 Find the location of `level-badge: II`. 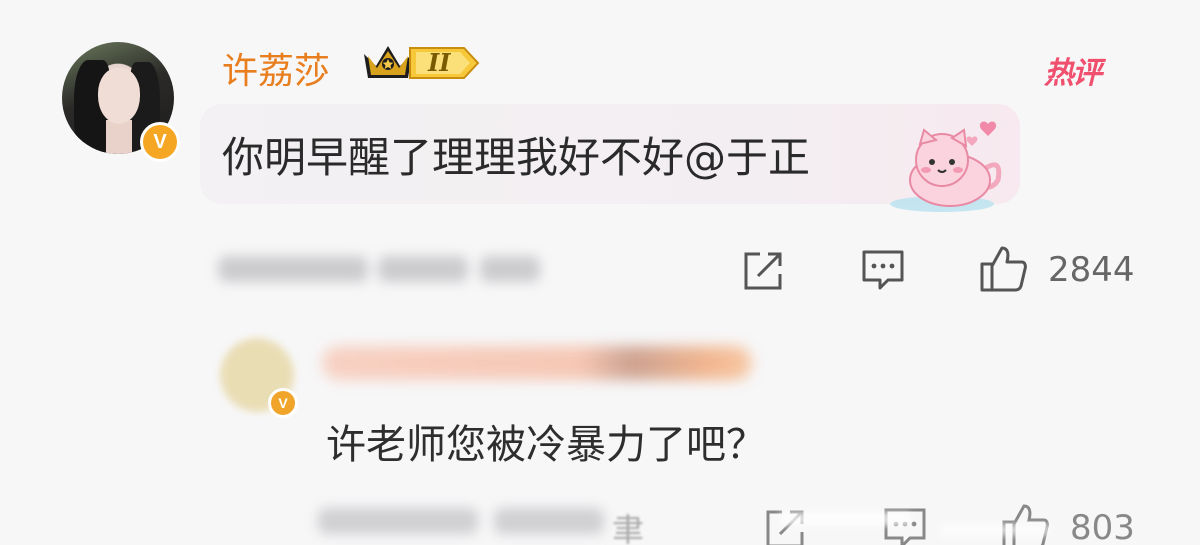

level-badge: II is located at coordinates (444, 63).